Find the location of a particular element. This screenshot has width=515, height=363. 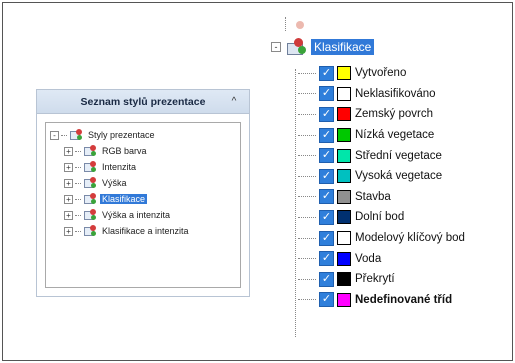

class-label: Neklasifikováno is located at coordinates (395, 93).